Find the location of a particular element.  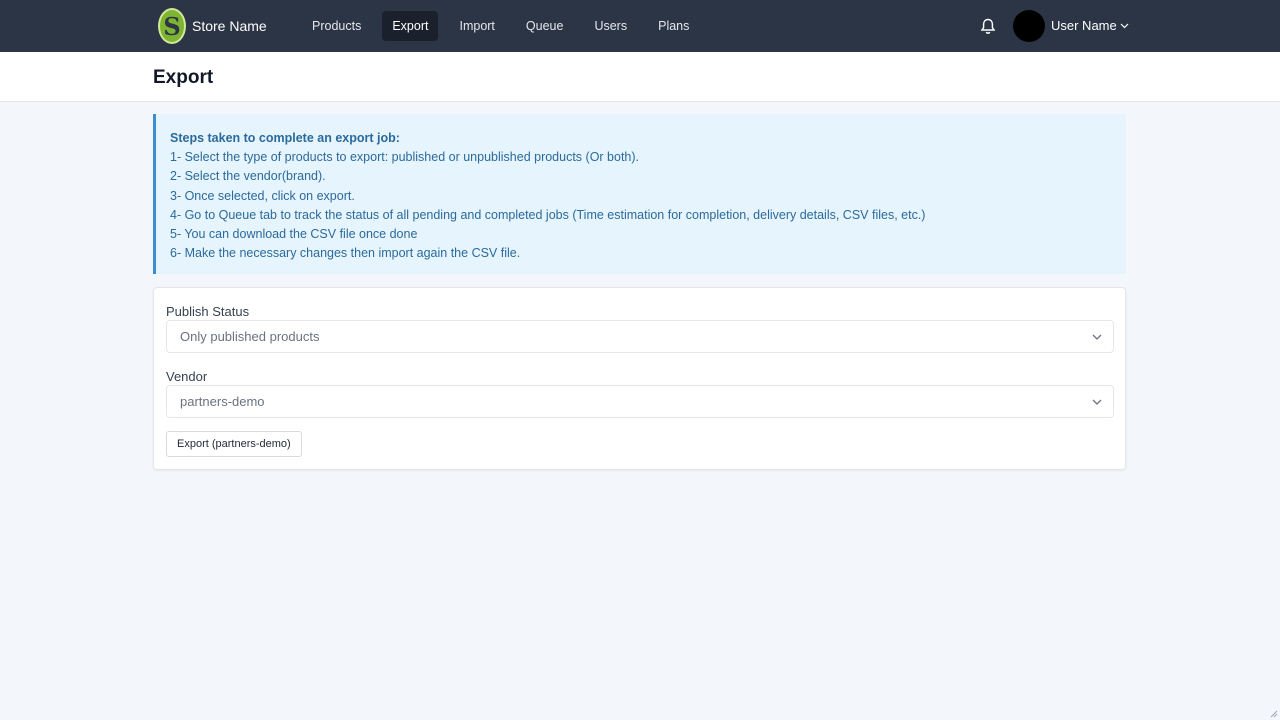

nav-item-plans: Plans is located at coordinates (673, 26).